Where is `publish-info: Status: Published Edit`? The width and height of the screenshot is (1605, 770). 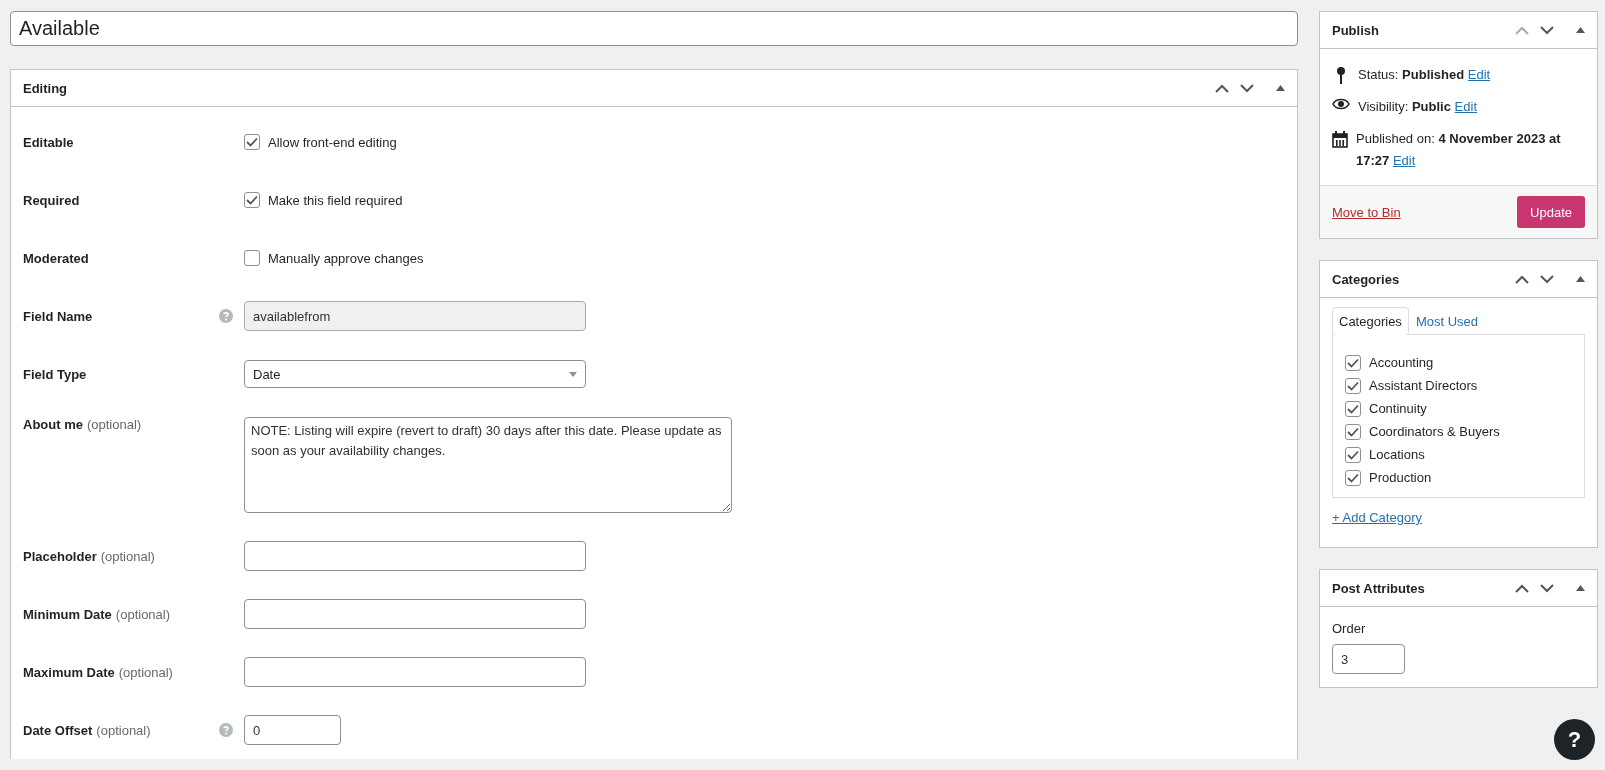 publish-info: Status: Published Edit is located at coordinates (1425, 75).